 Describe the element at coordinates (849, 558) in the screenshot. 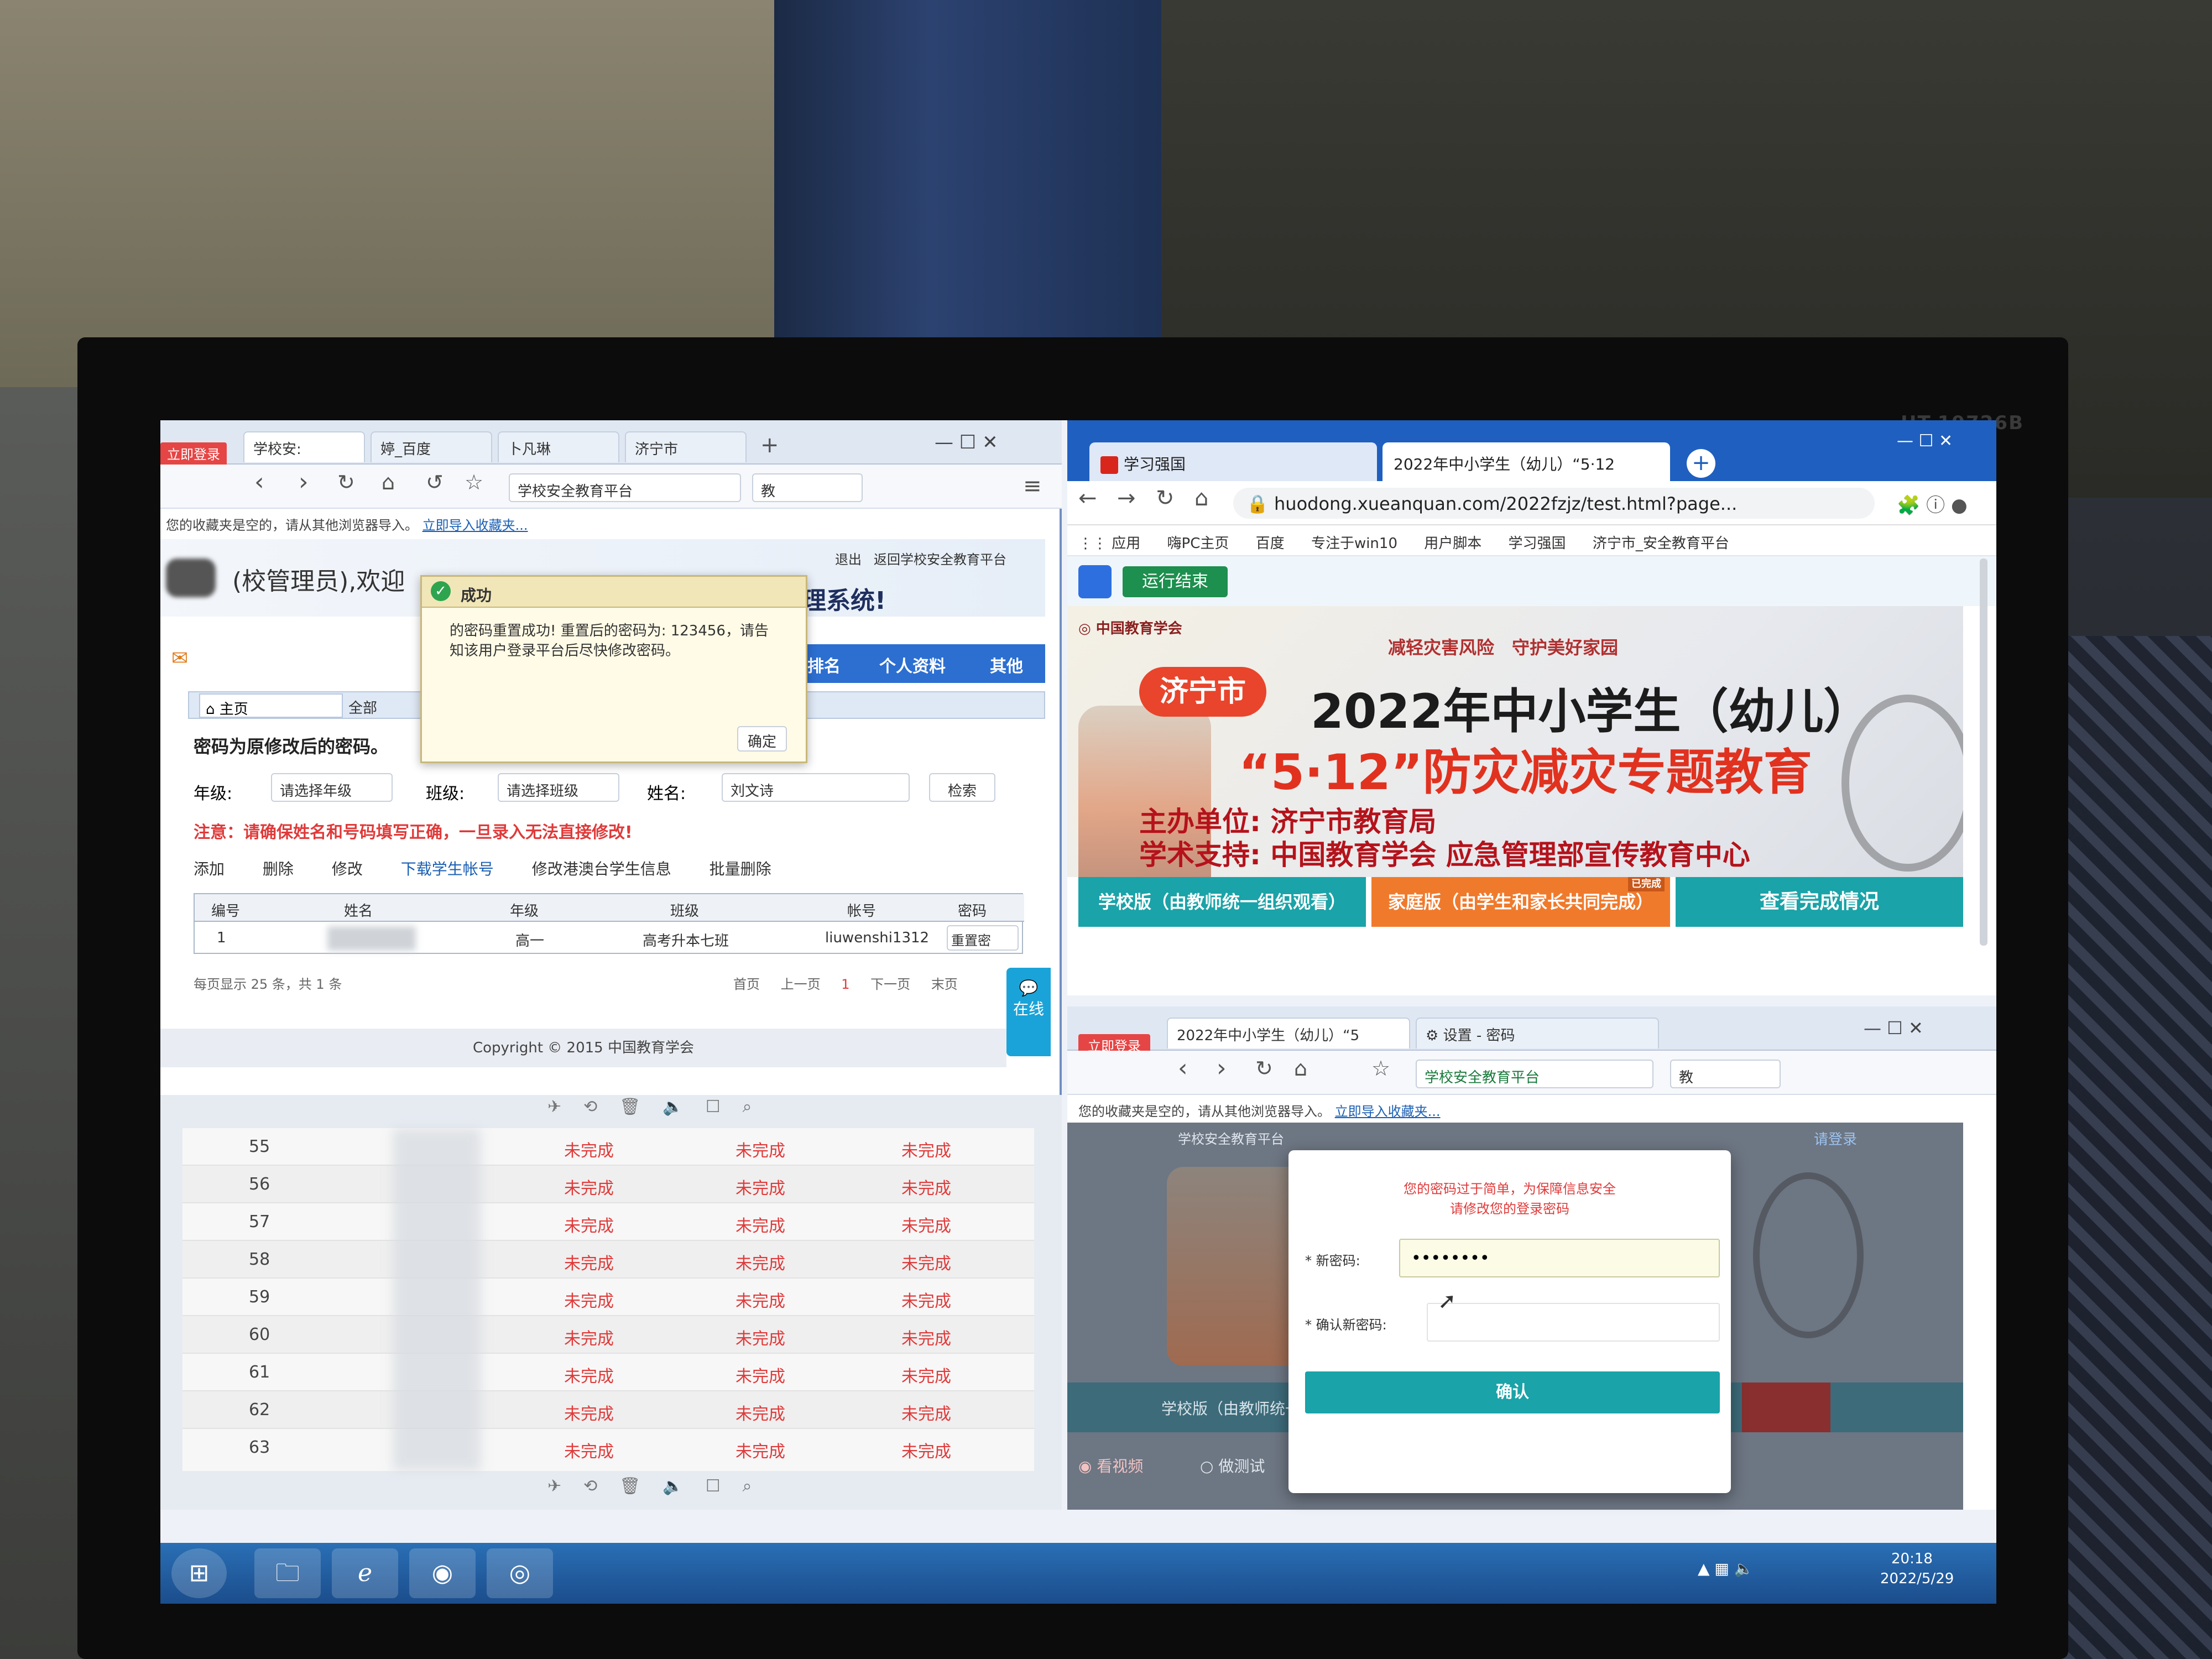

I see `exit-link: 退出` at that location.